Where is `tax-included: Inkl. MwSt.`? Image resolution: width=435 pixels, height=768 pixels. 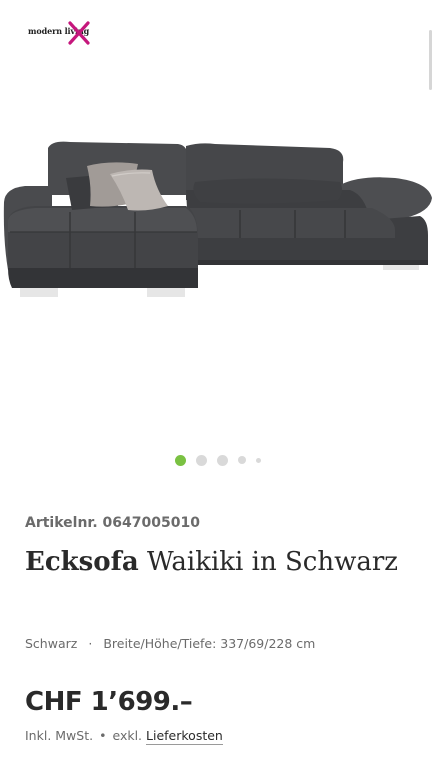
tax-included: Inkl. MwSt. is located at coordinates (59, 735).